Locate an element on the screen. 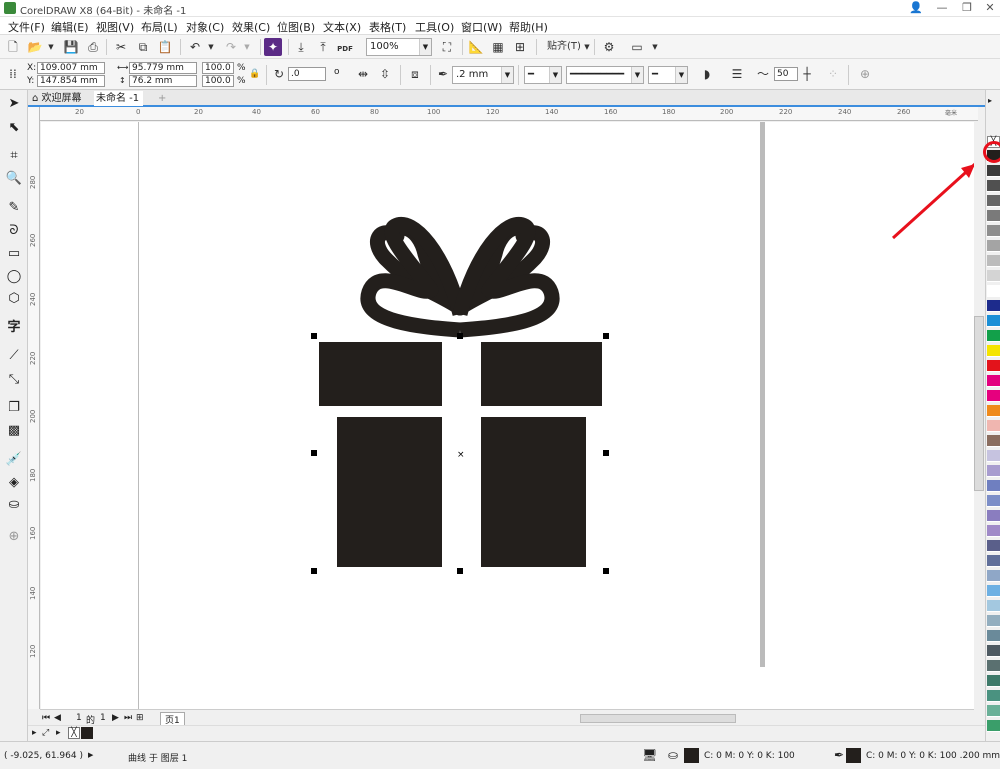  width-input: 95.779 mm is located at coordinates (163, 68).